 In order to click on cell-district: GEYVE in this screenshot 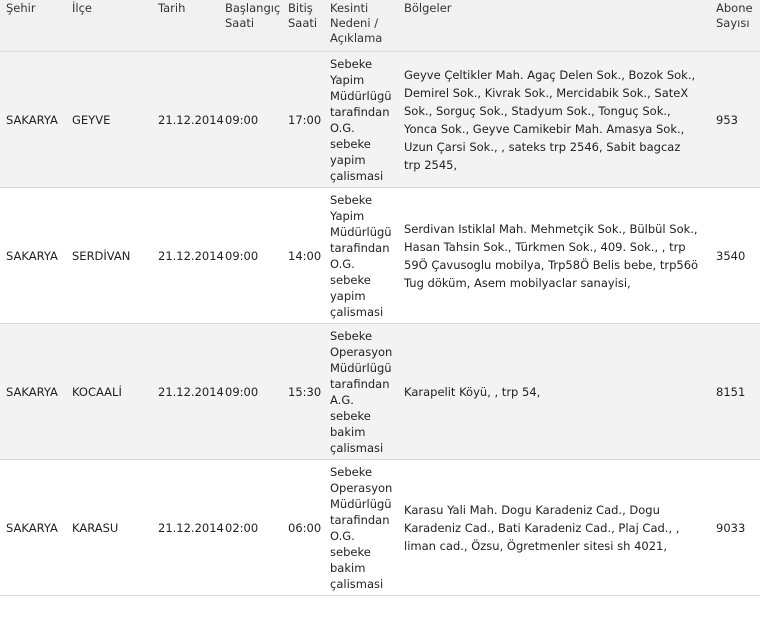, I will do `click(109, 119)`.